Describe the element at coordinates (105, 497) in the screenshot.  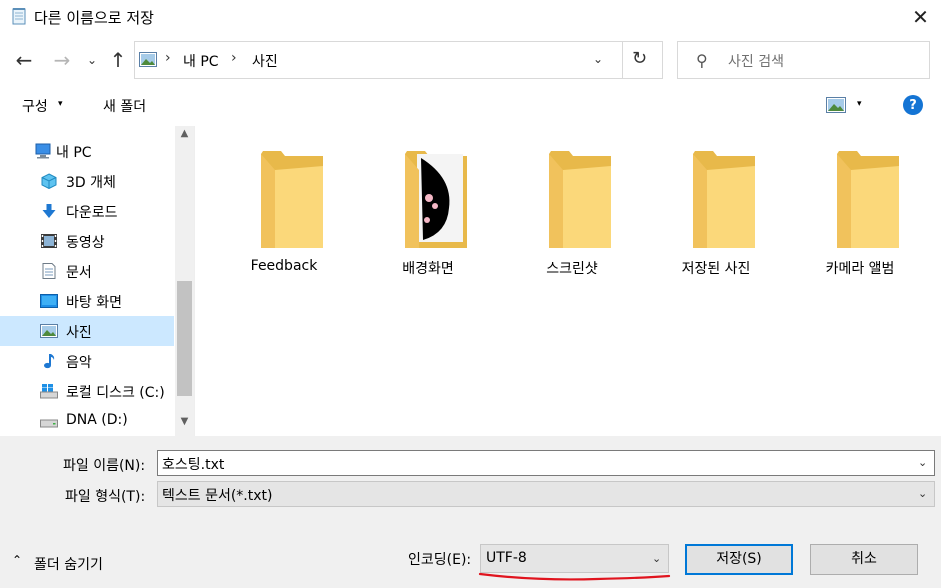
I see `filetype-label: 파일 형식(T):` at that location.